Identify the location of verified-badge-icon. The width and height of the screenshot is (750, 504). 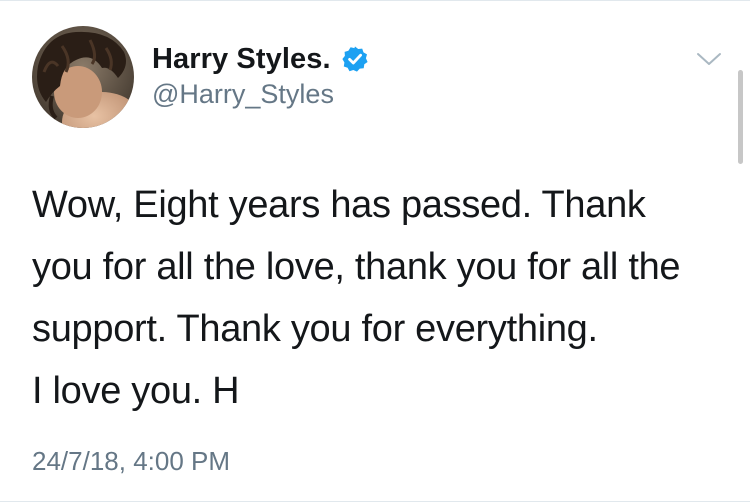
(355, 59).